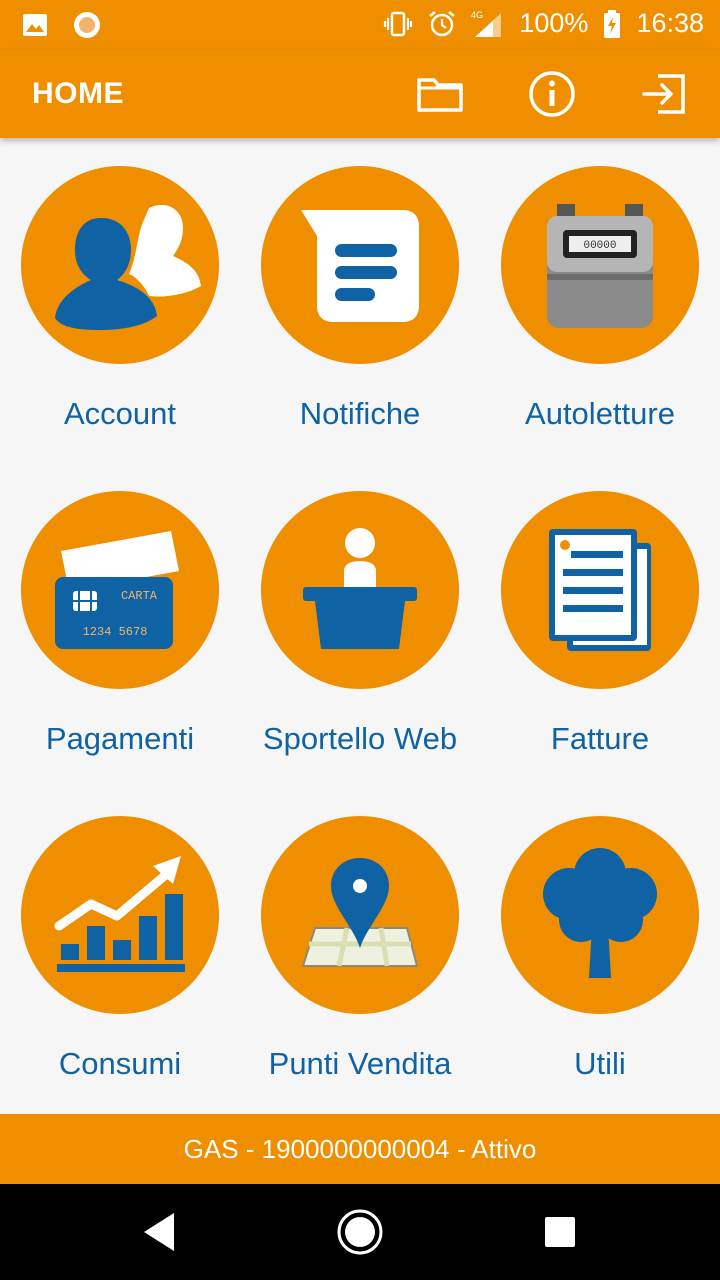 The width and height of the screenshot is (720, 1280). What do you see at coordinates (360, 94) in the screenshot?
I see `app-bar: HOME` at bounding box center [360, 94].